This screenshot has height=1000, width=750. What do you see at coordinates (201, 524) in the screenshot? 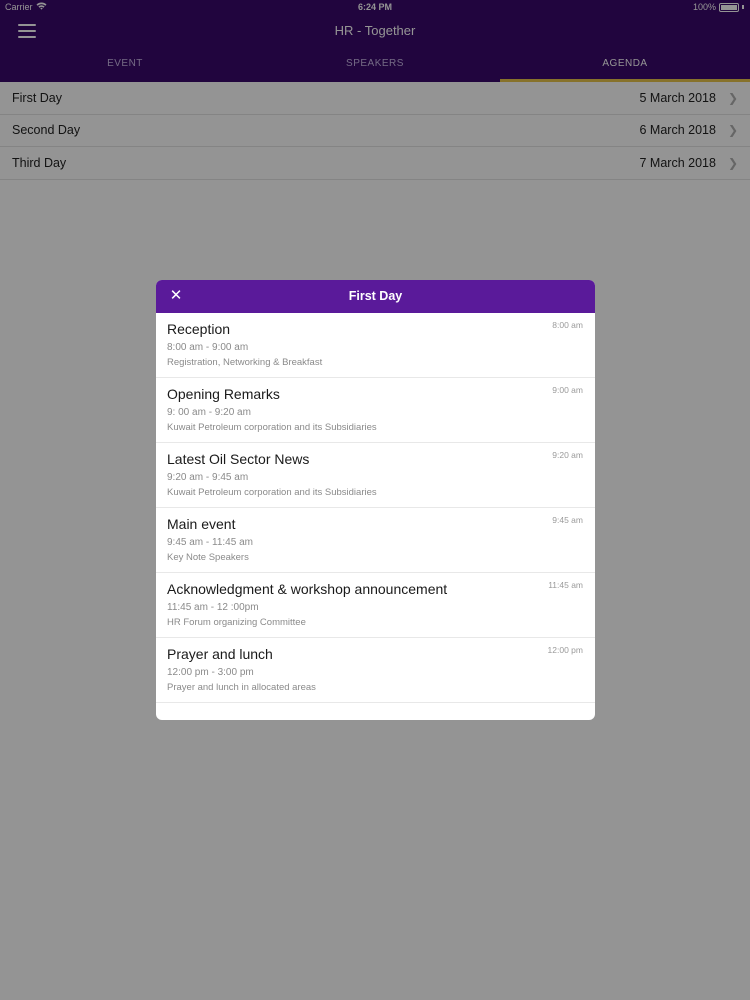
I see `agenda-item-title: Main event` at bounding box center [201, 524].